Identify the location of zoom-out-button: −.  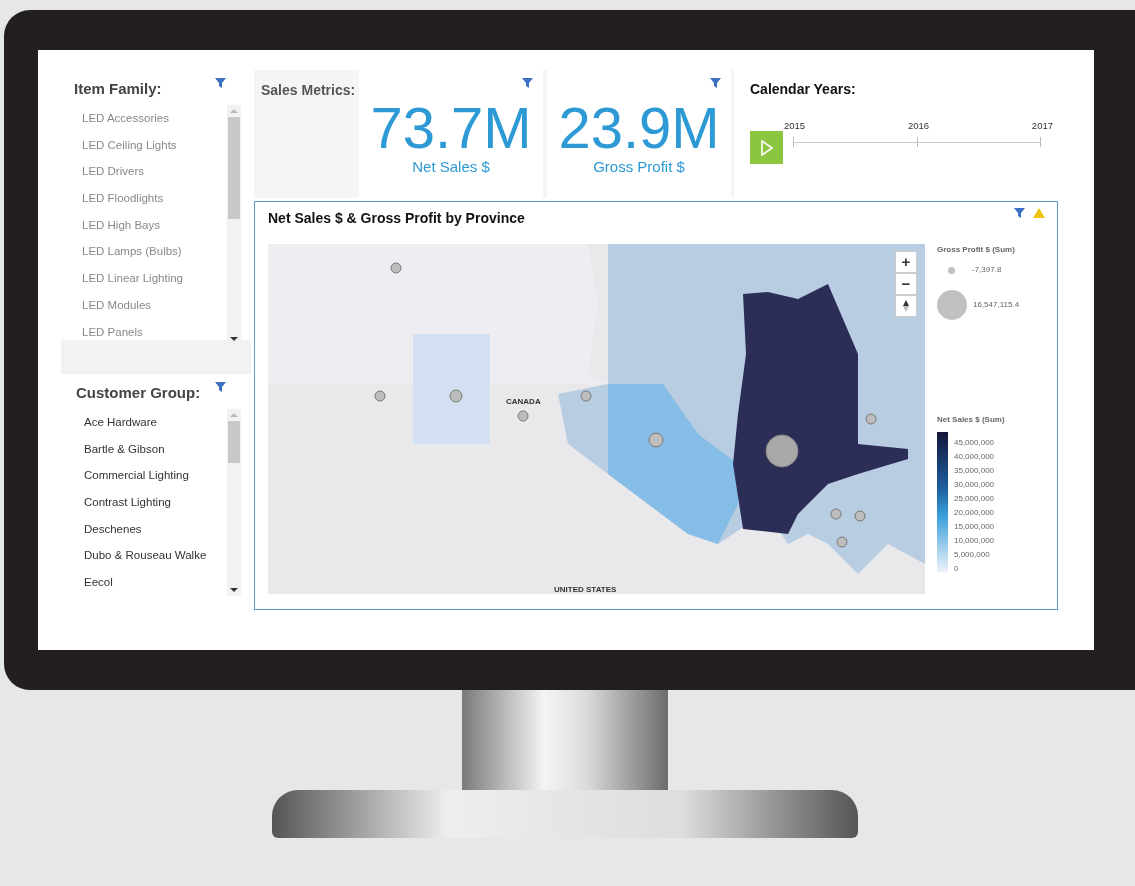
(906, 284).